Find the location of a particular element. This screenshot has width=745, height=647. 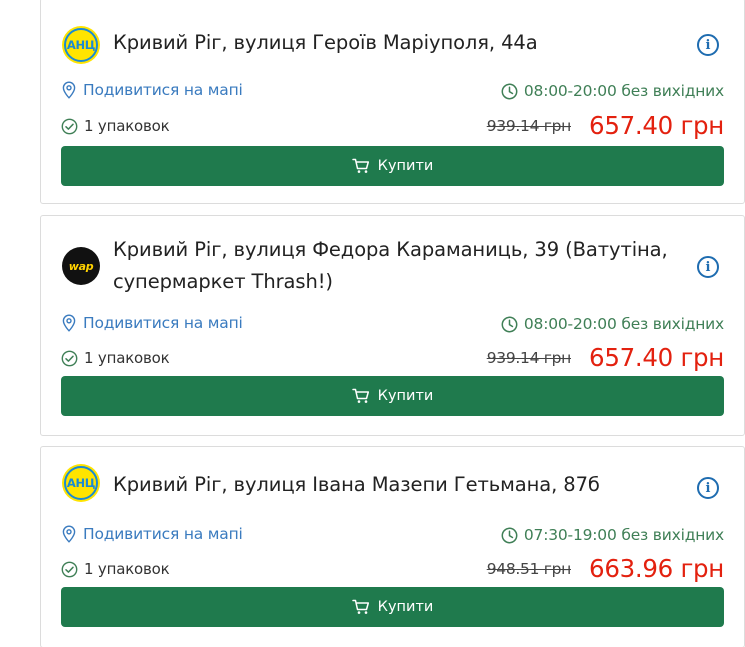

working-hours: 07:30-19:00 без вихідних is located at coordinates (612, 535).